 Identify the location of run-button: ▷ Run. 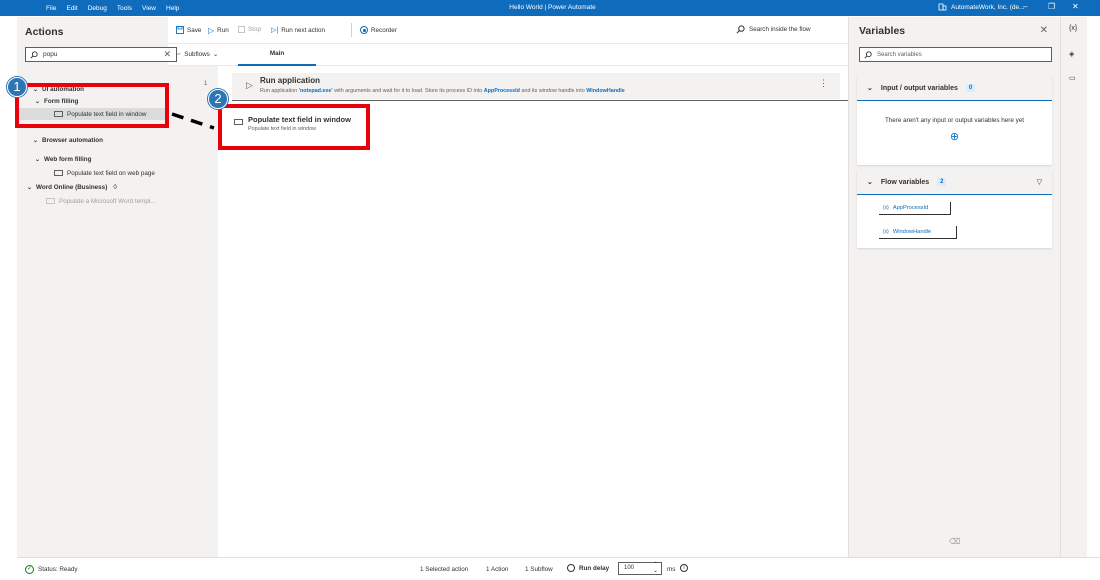
(218, 30).